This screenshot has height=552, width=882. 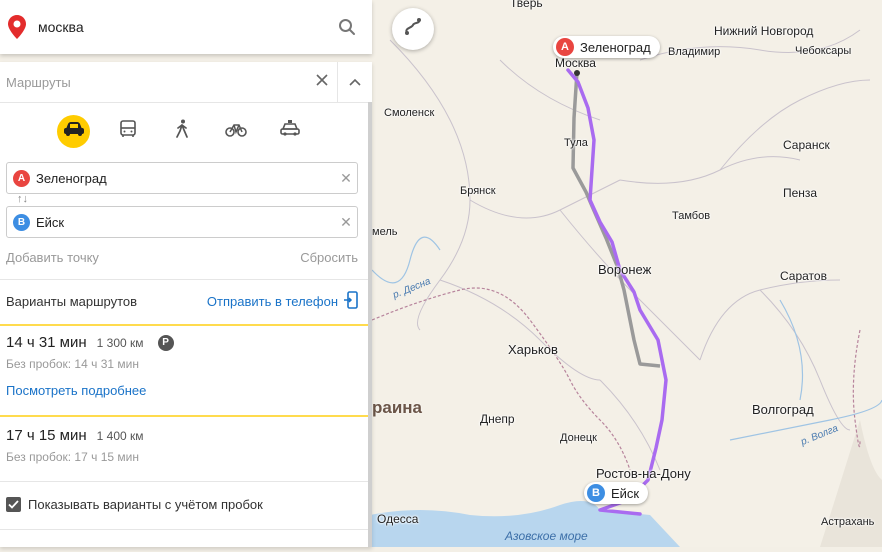 I want to click on search-input: москва, so click(x=185, y=27).